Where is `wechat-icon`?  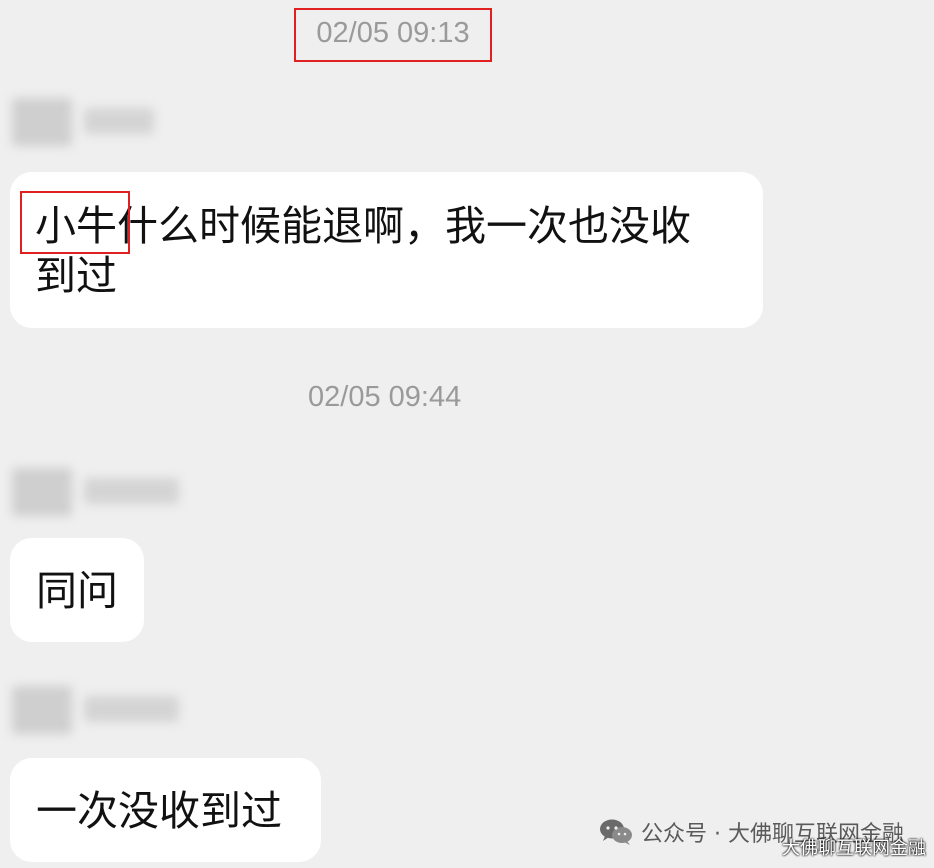 wechat-icon is located at coordinates (616, 832).